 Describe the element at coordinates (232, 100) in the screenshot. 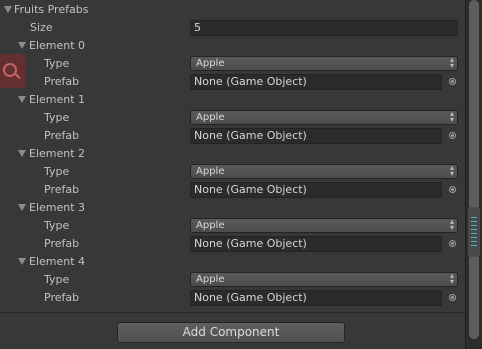

I see `element-1-foldout: Element 1` at that location.